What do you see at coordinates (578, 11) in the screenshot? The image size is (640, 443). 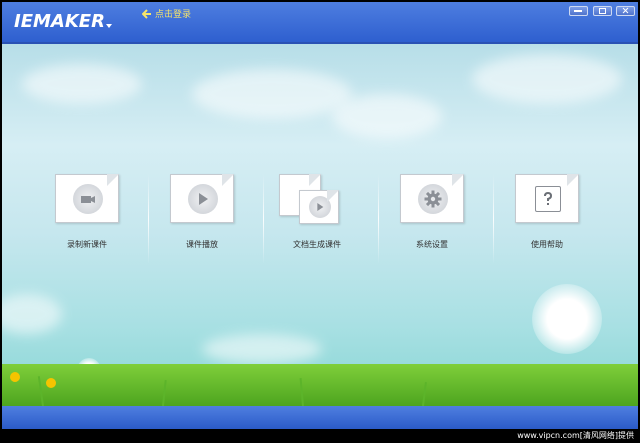 I see `minimize-button` at bounding box center [578, 11].